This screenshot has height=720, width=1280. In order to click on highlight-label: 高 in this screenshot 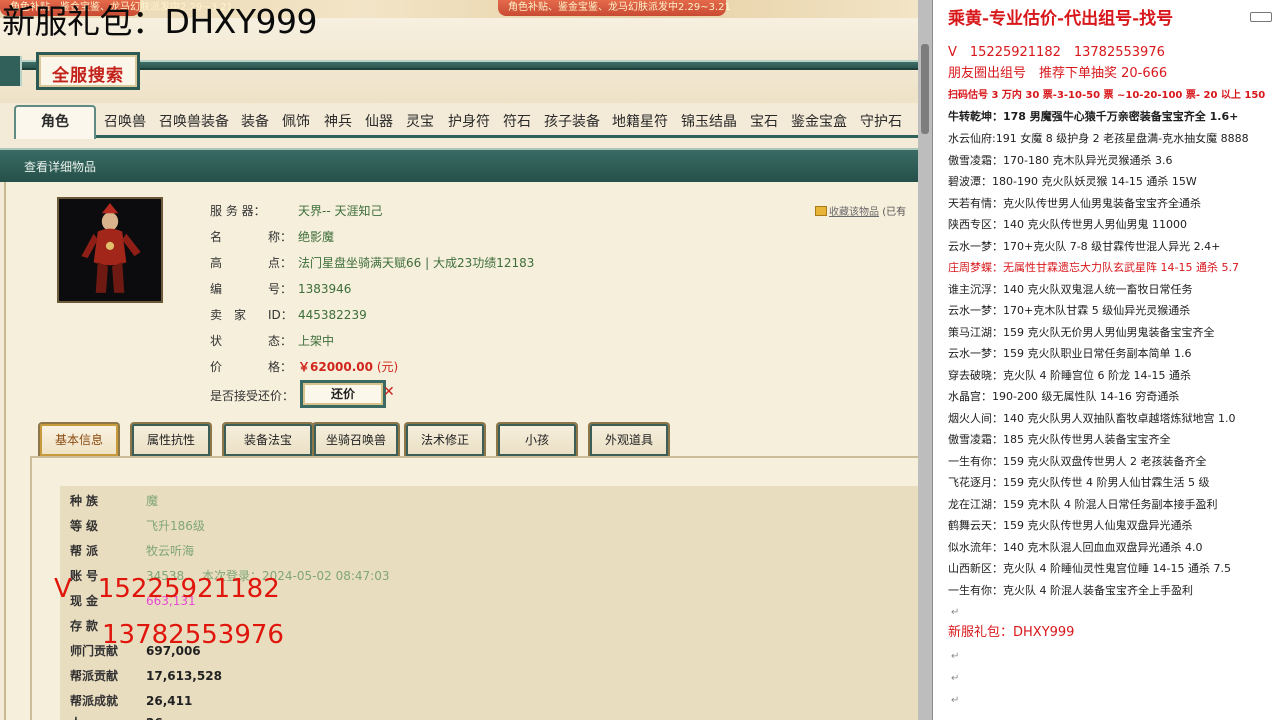, I will do `click(216, 263)`.